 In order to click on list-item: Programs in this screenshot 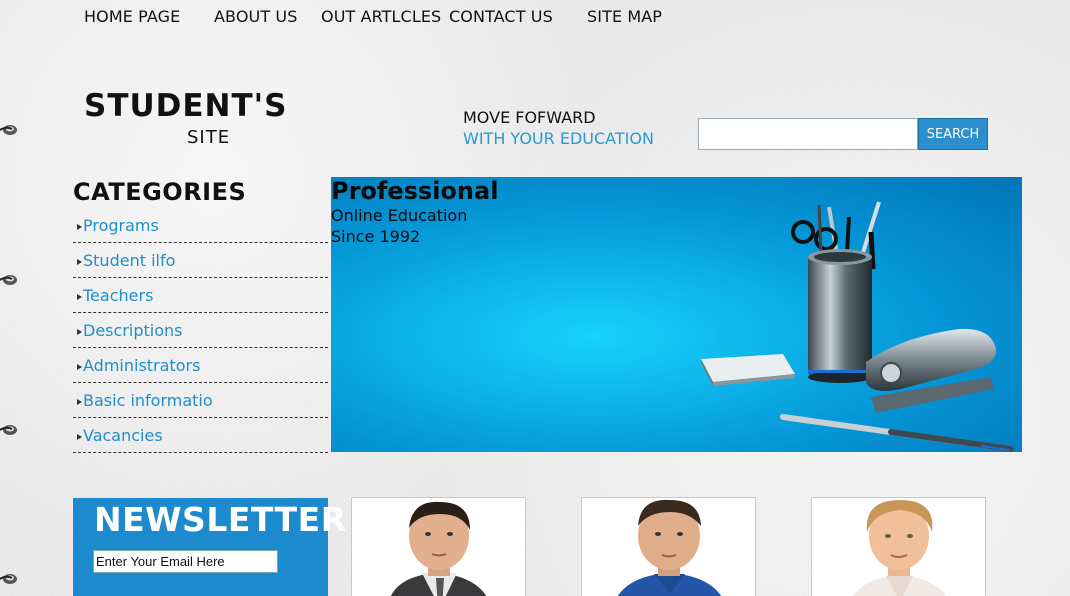, I will do `click(200, 225)`.